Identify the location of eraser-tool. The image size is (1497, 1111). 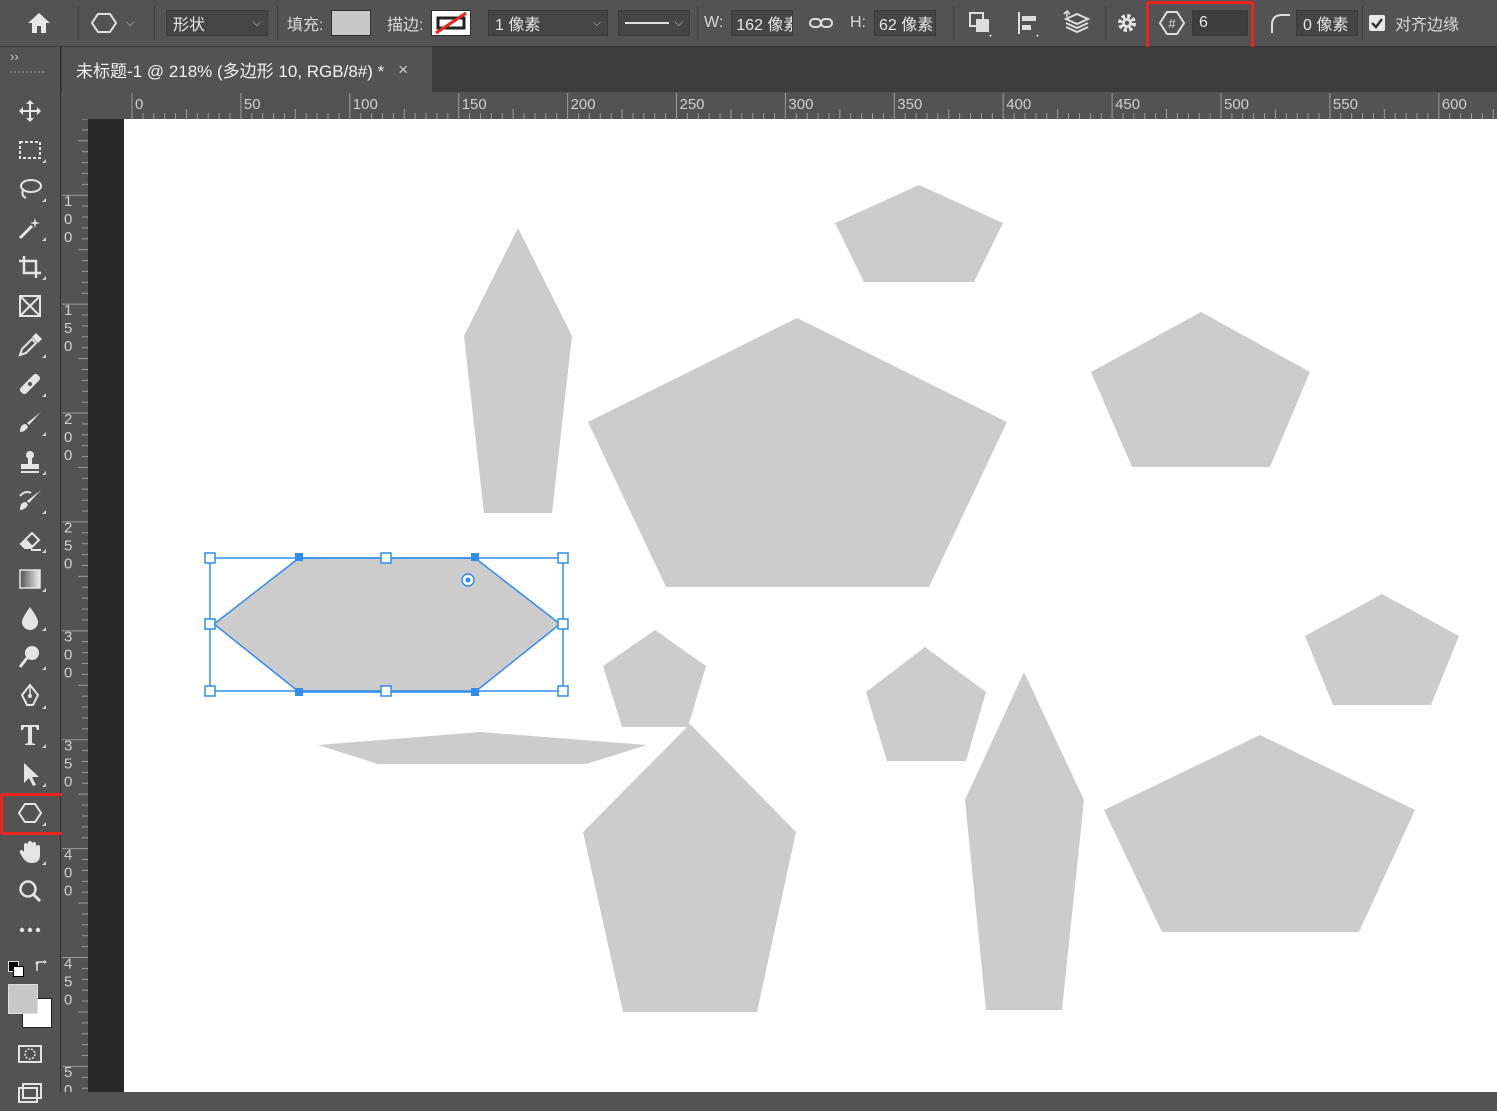
(30, 540).